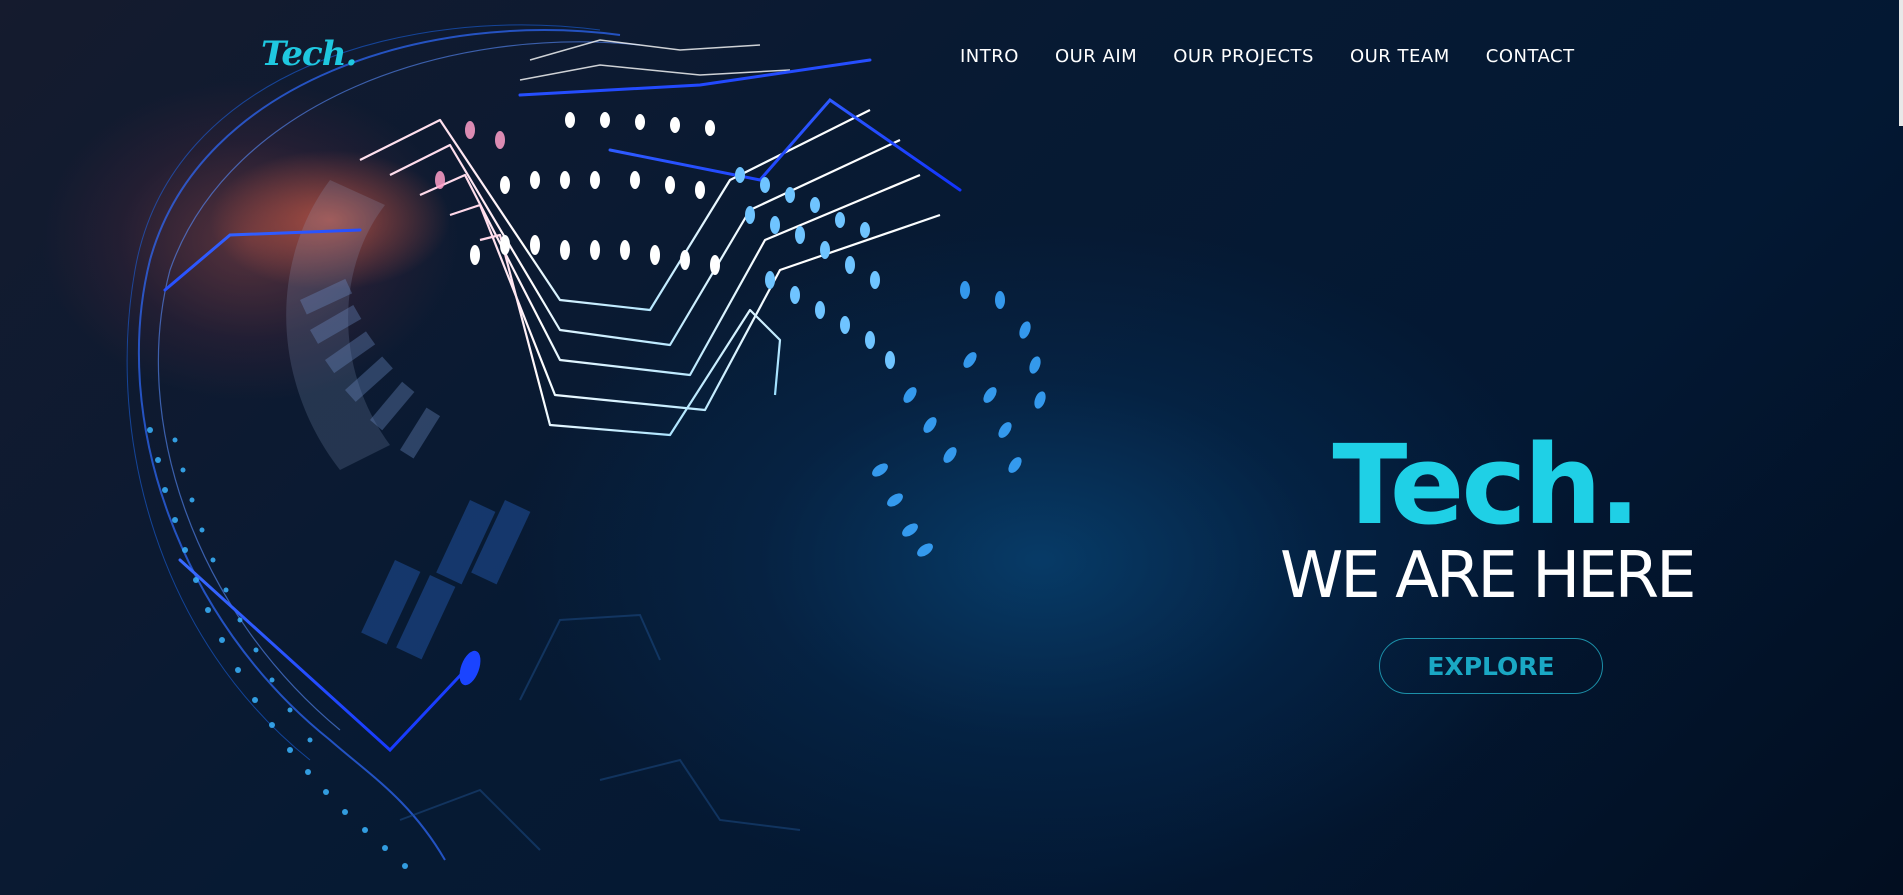 The width and height of the screenshot is (1903, 895). Describe the element at coordinates (1491, 666) in the screenshot. I see `explore-button: EXPLORE` at that location.